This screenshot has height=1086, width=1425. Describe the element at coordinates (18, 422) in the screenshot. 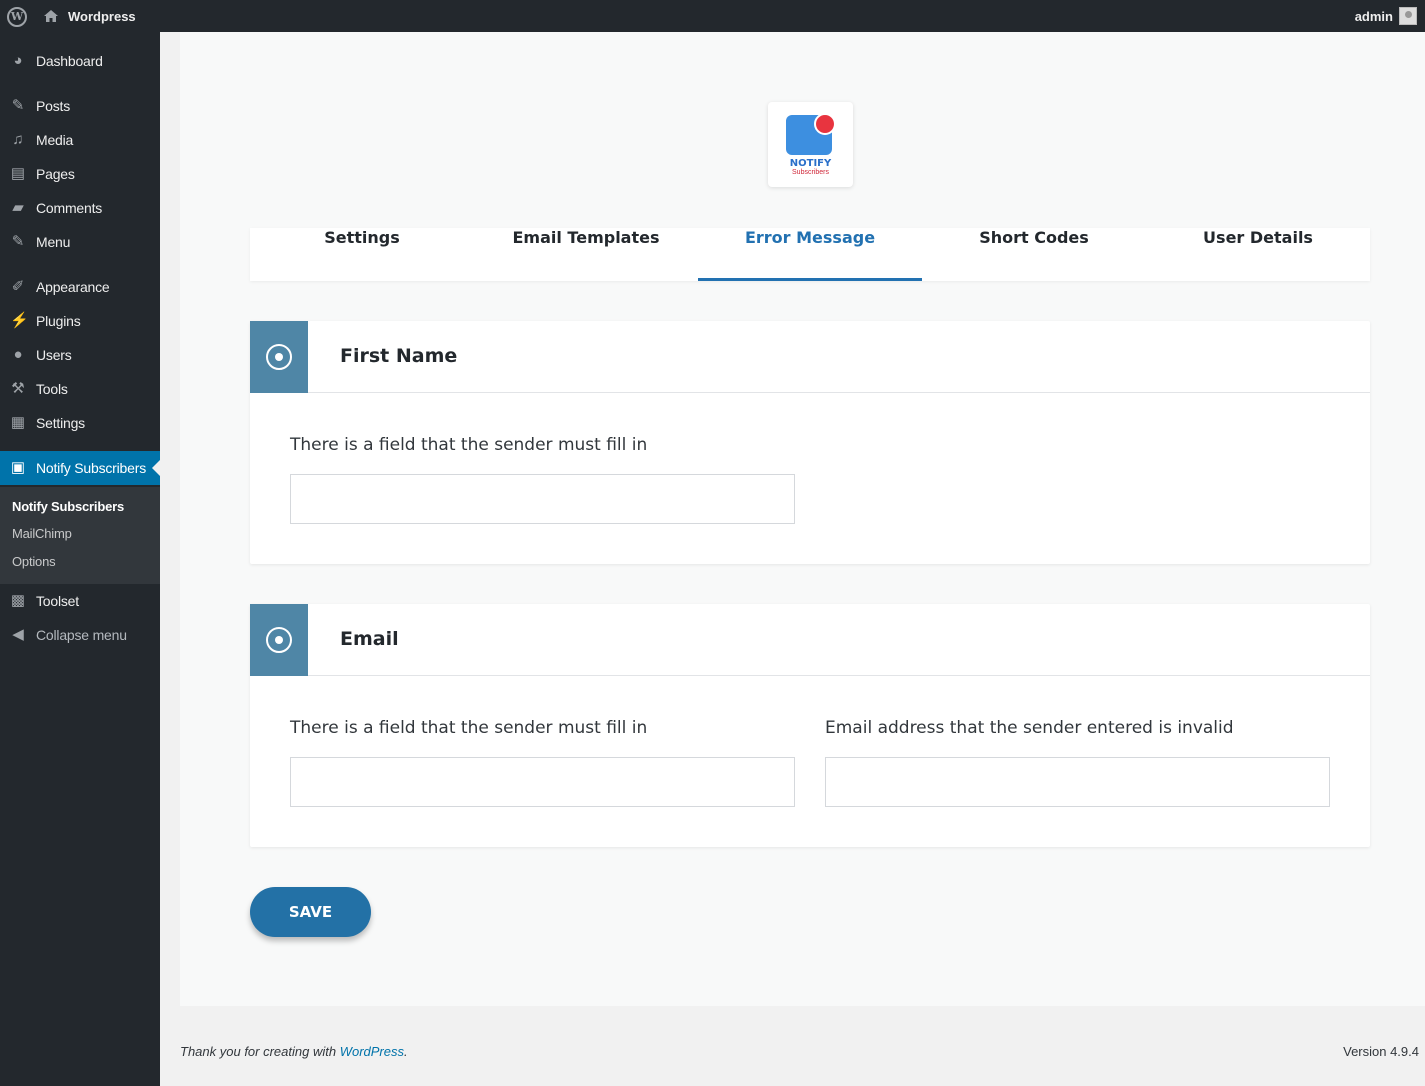

I see `sliders-icon: ▦` at that location.